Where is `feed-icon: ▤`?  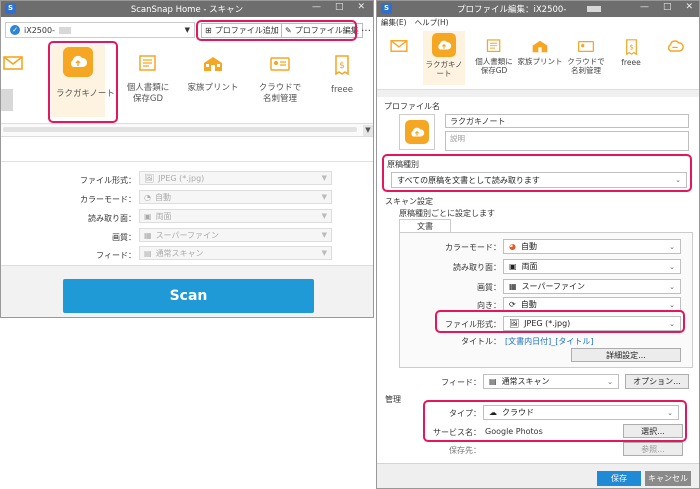 feed-icon: ▤ is located at coordinates (148, 253).